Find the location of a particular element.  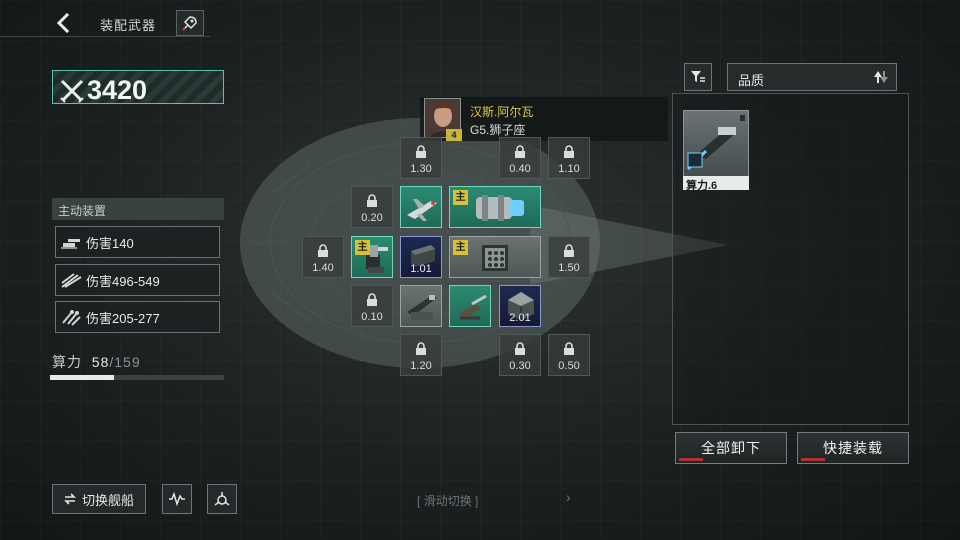

compute-used: 58 is located at coordinates (100, 362).